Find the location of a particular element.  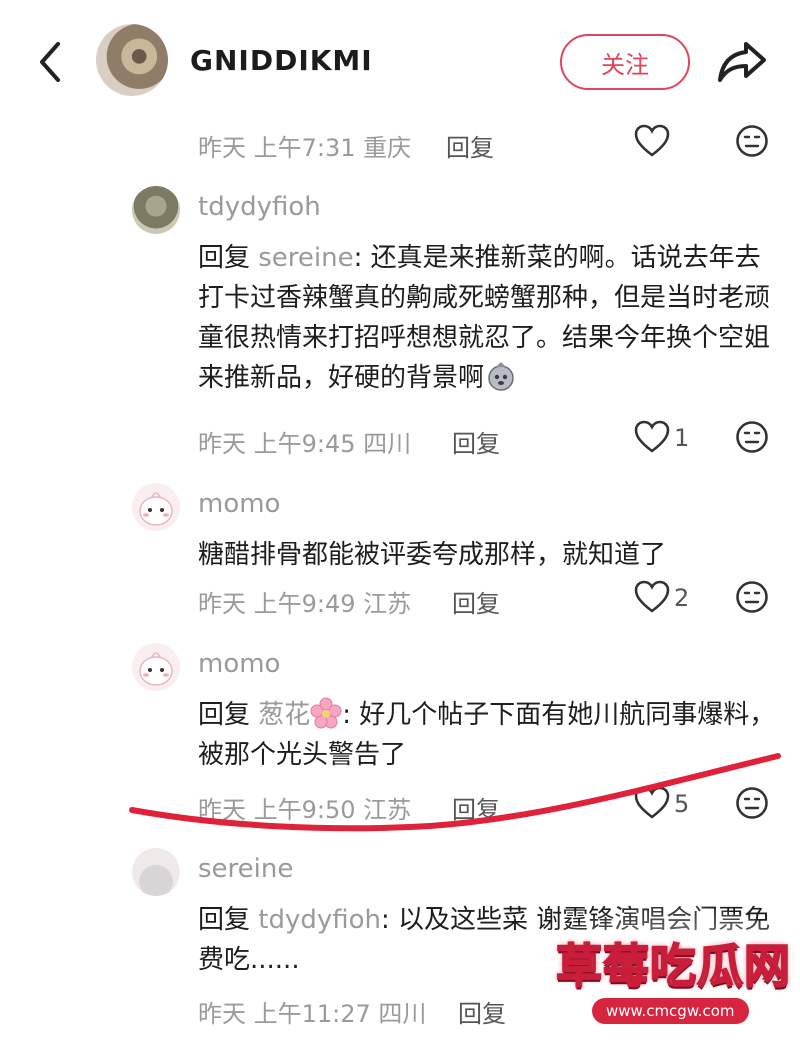

comment-meta-row: 昨天 上午7:31 重庆 回复 is located at coordinates (400, 144).